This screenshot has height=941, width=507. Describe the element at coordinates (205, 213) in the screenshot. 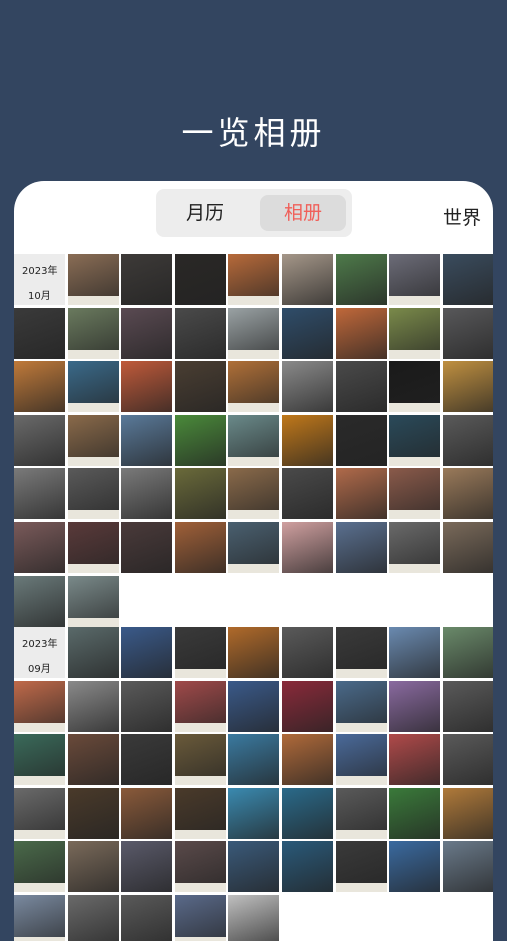

I see `tab-calendar: 月历` at that location.